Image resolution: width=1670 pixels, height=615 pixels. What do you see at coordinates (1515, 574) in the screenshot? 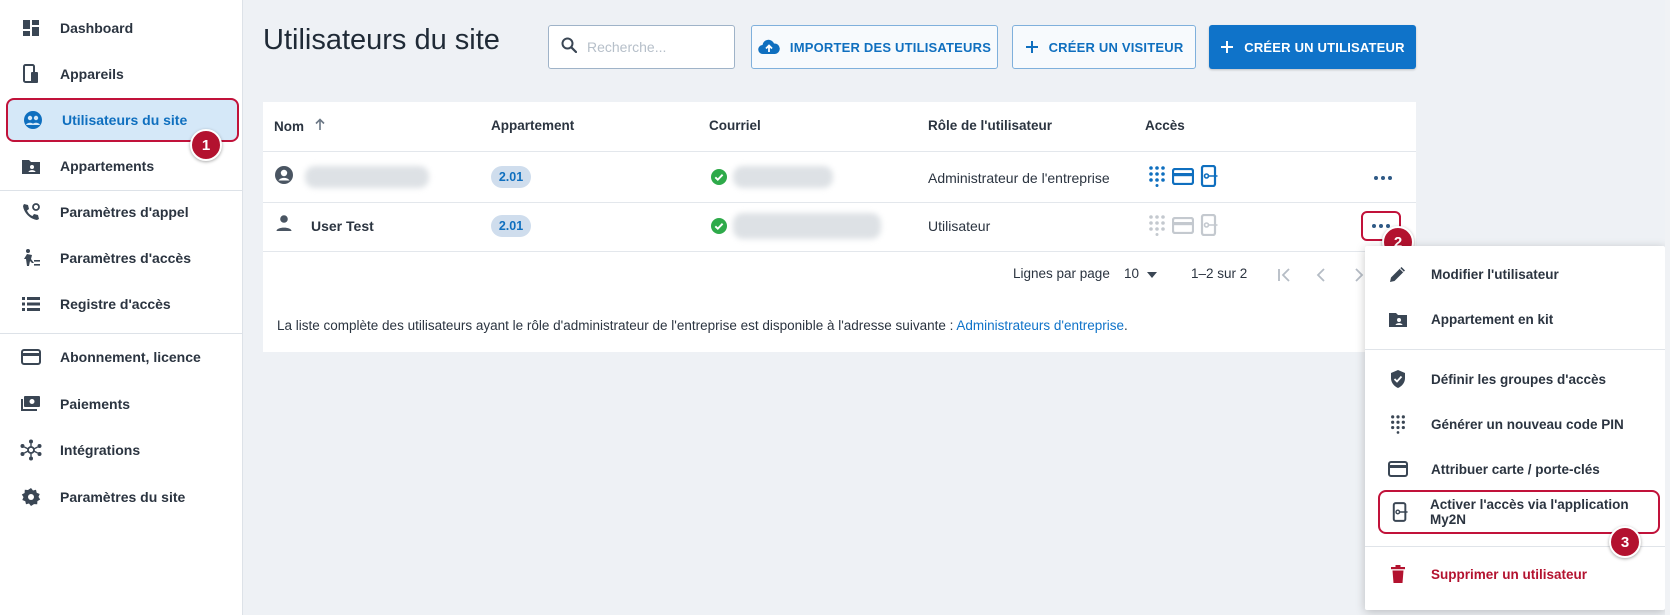
I see `menu-item-delete-user: Supprimer un utilisateur` at bounding box center [1515, 574].